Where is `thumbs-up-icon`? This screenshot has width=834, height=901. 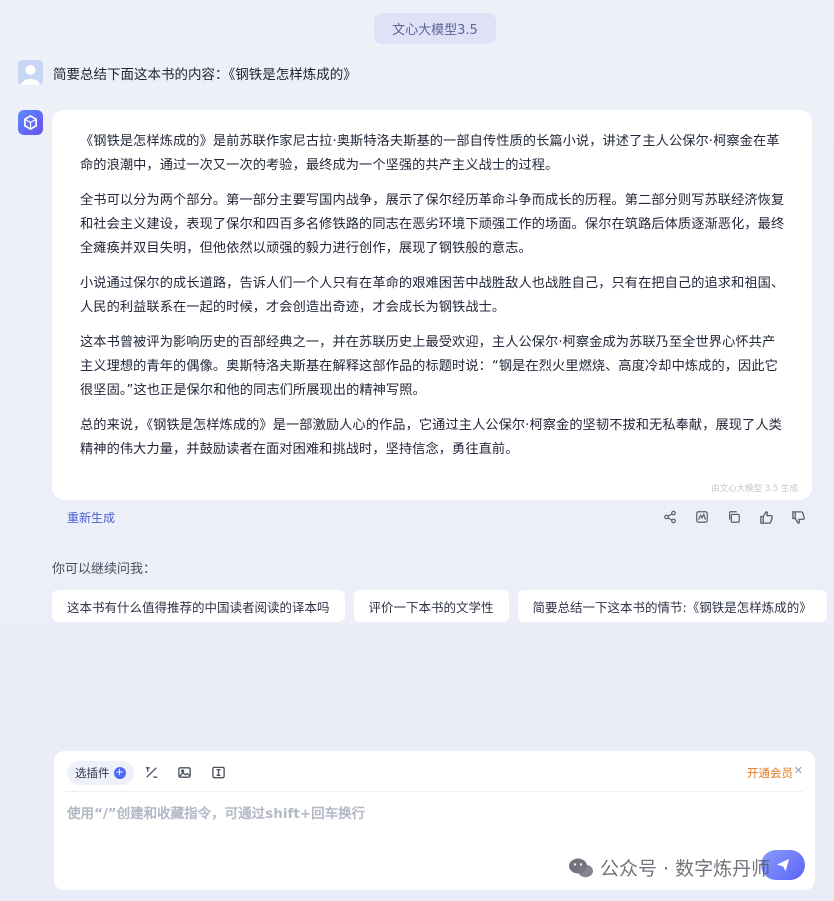 thumbs-up-icon is located at coordinates (766, 517).